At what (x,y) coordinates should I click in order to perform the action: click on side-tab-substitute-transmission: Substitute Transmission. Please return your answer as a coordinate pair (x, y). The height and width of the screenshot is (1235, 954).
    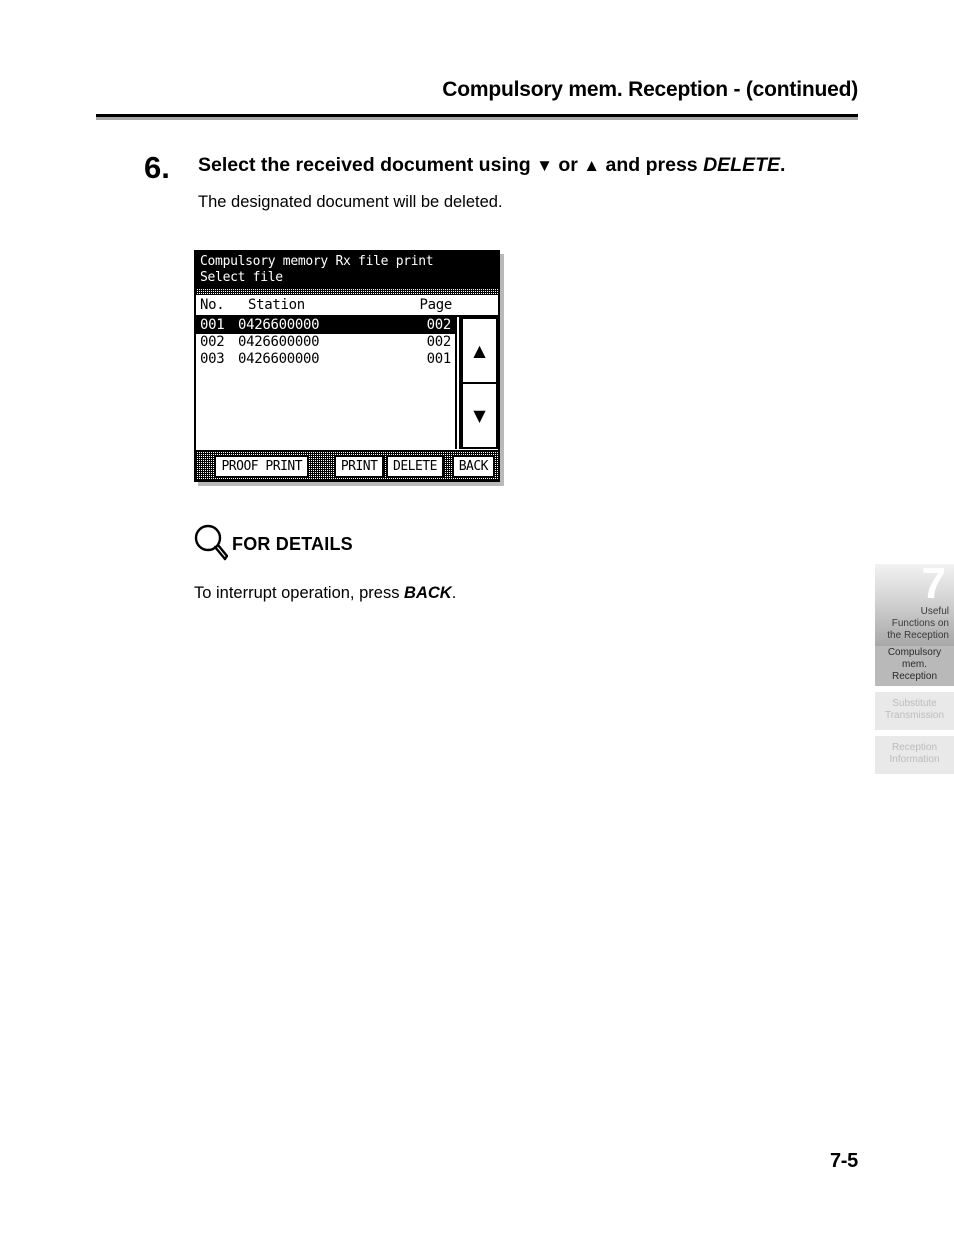
    Looking at the image, I should click on (914, 711).